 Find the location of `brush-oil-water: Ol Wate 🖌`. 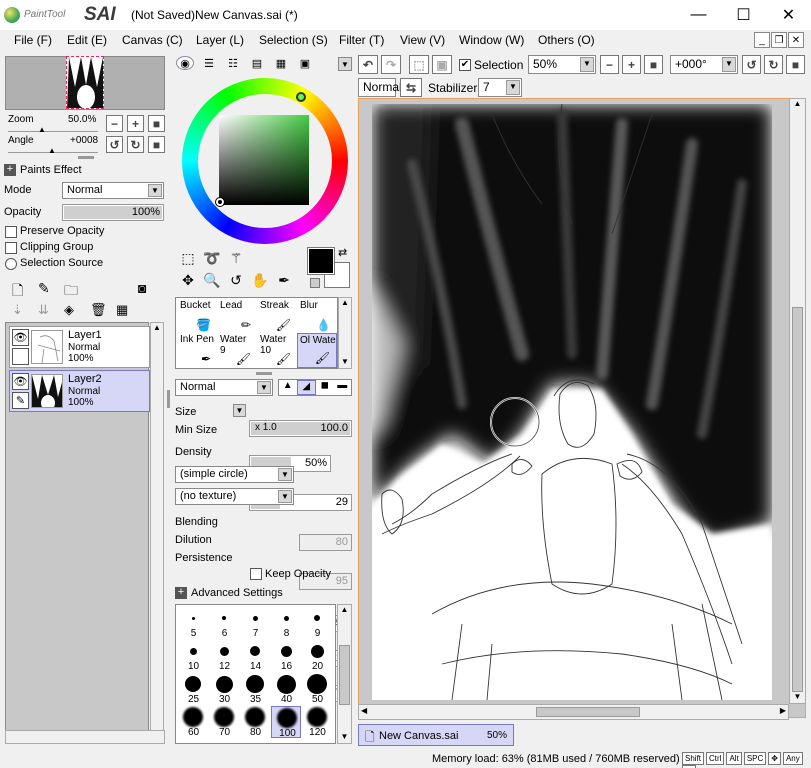

brush-oil-water: Ol Wate 🖌 is located at coordinates (317, 350).